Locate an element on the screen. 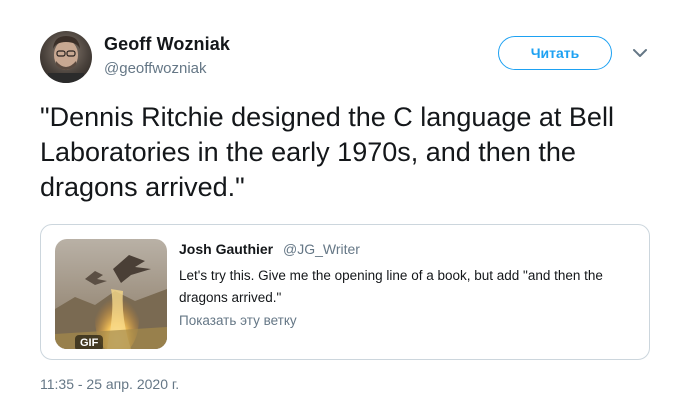  tweet-timestamp: 11:35 - 25 апр. 2020 г. is located at coordinates (109, 384).